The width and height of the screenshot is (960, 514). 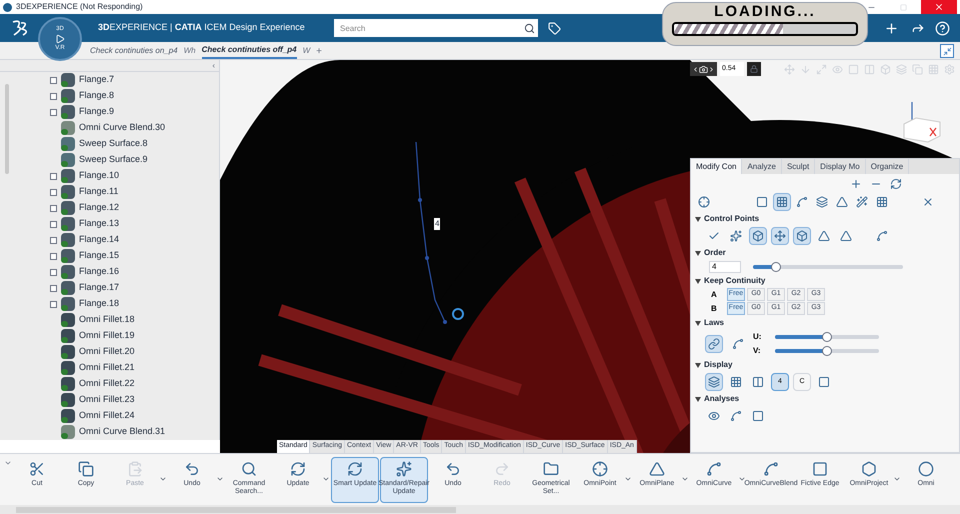 What do you see at coordinates (714, 344) in the screenshot?
I see `link-icon` at bounding box center [714, 344].